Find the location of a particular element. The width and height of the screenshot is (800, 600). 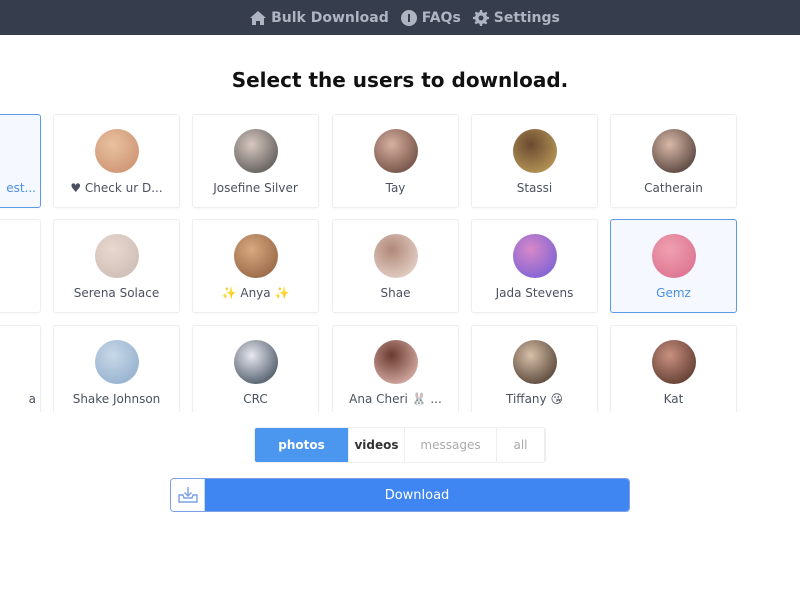

user-card: Shae is located at coordinates (395, 266).